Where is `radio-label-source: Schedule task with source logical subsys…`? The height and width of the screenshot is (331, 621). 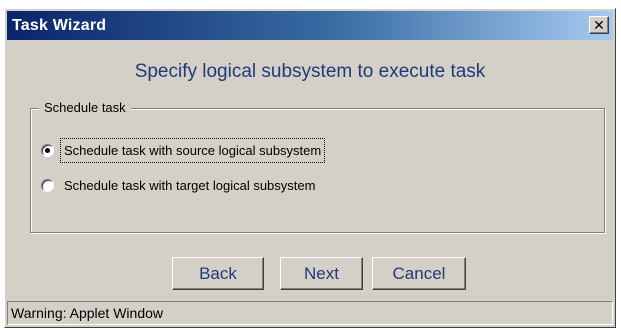
radio-label-source: Schedule task with source logical subsys… is located at coordinates (193, 150).